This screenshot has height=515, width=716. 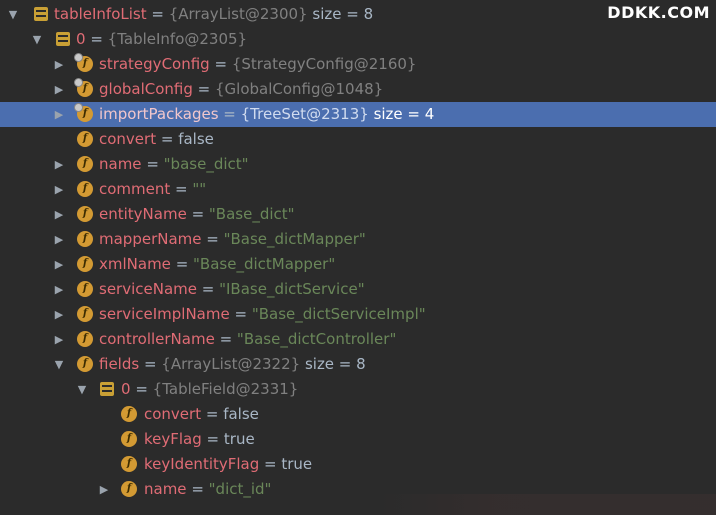 I want to click on variable-name: entityName, so click(x=143, y=214).